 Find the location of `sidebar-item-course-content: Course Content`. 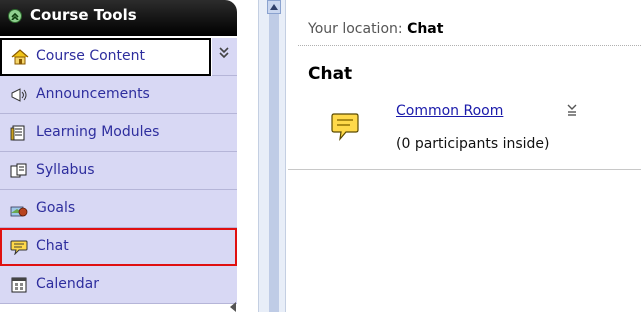

sidebar-item-course-content: Course Content is located at coordinates (105, 57).